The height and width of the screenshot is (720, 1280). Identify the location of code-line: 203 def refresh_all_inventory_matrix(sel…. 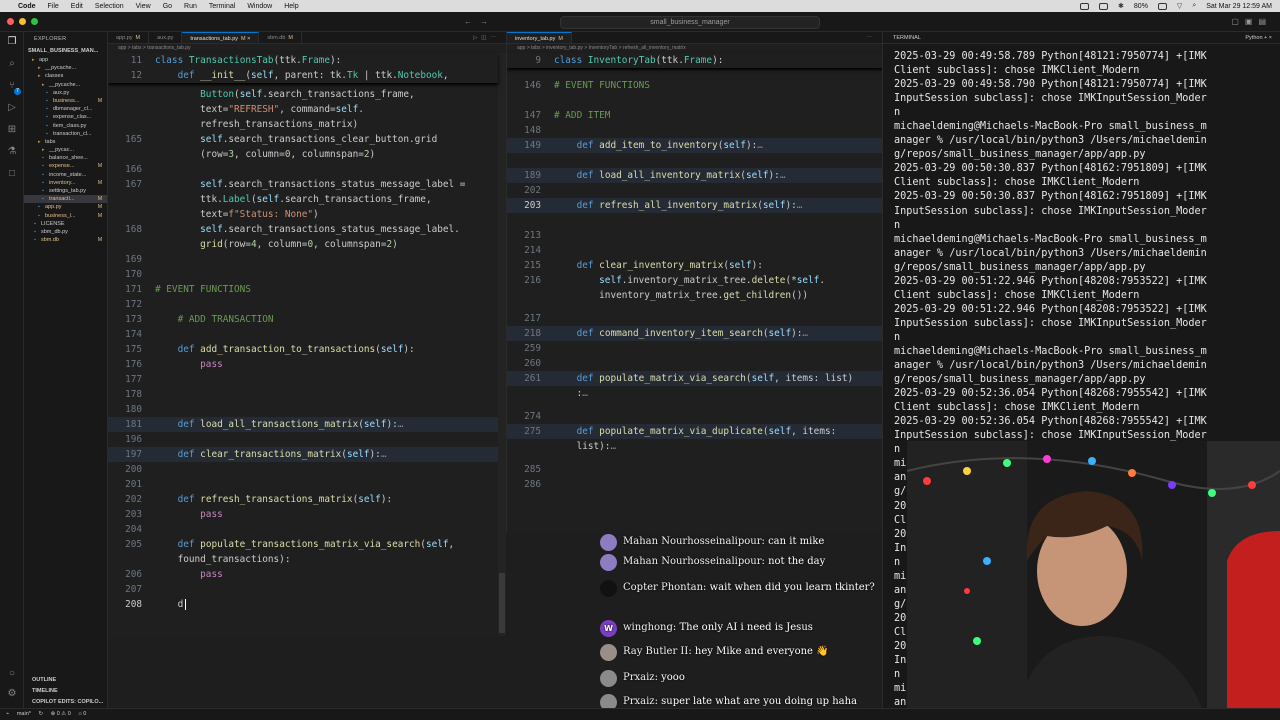
(694, 205).